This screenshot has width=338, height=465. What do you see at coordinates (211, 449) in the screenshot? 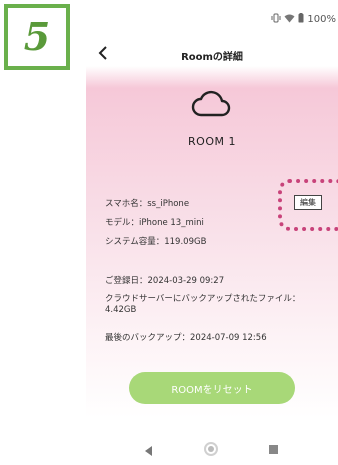
I see `nav-home-icon` at bounding box center [211, 449].